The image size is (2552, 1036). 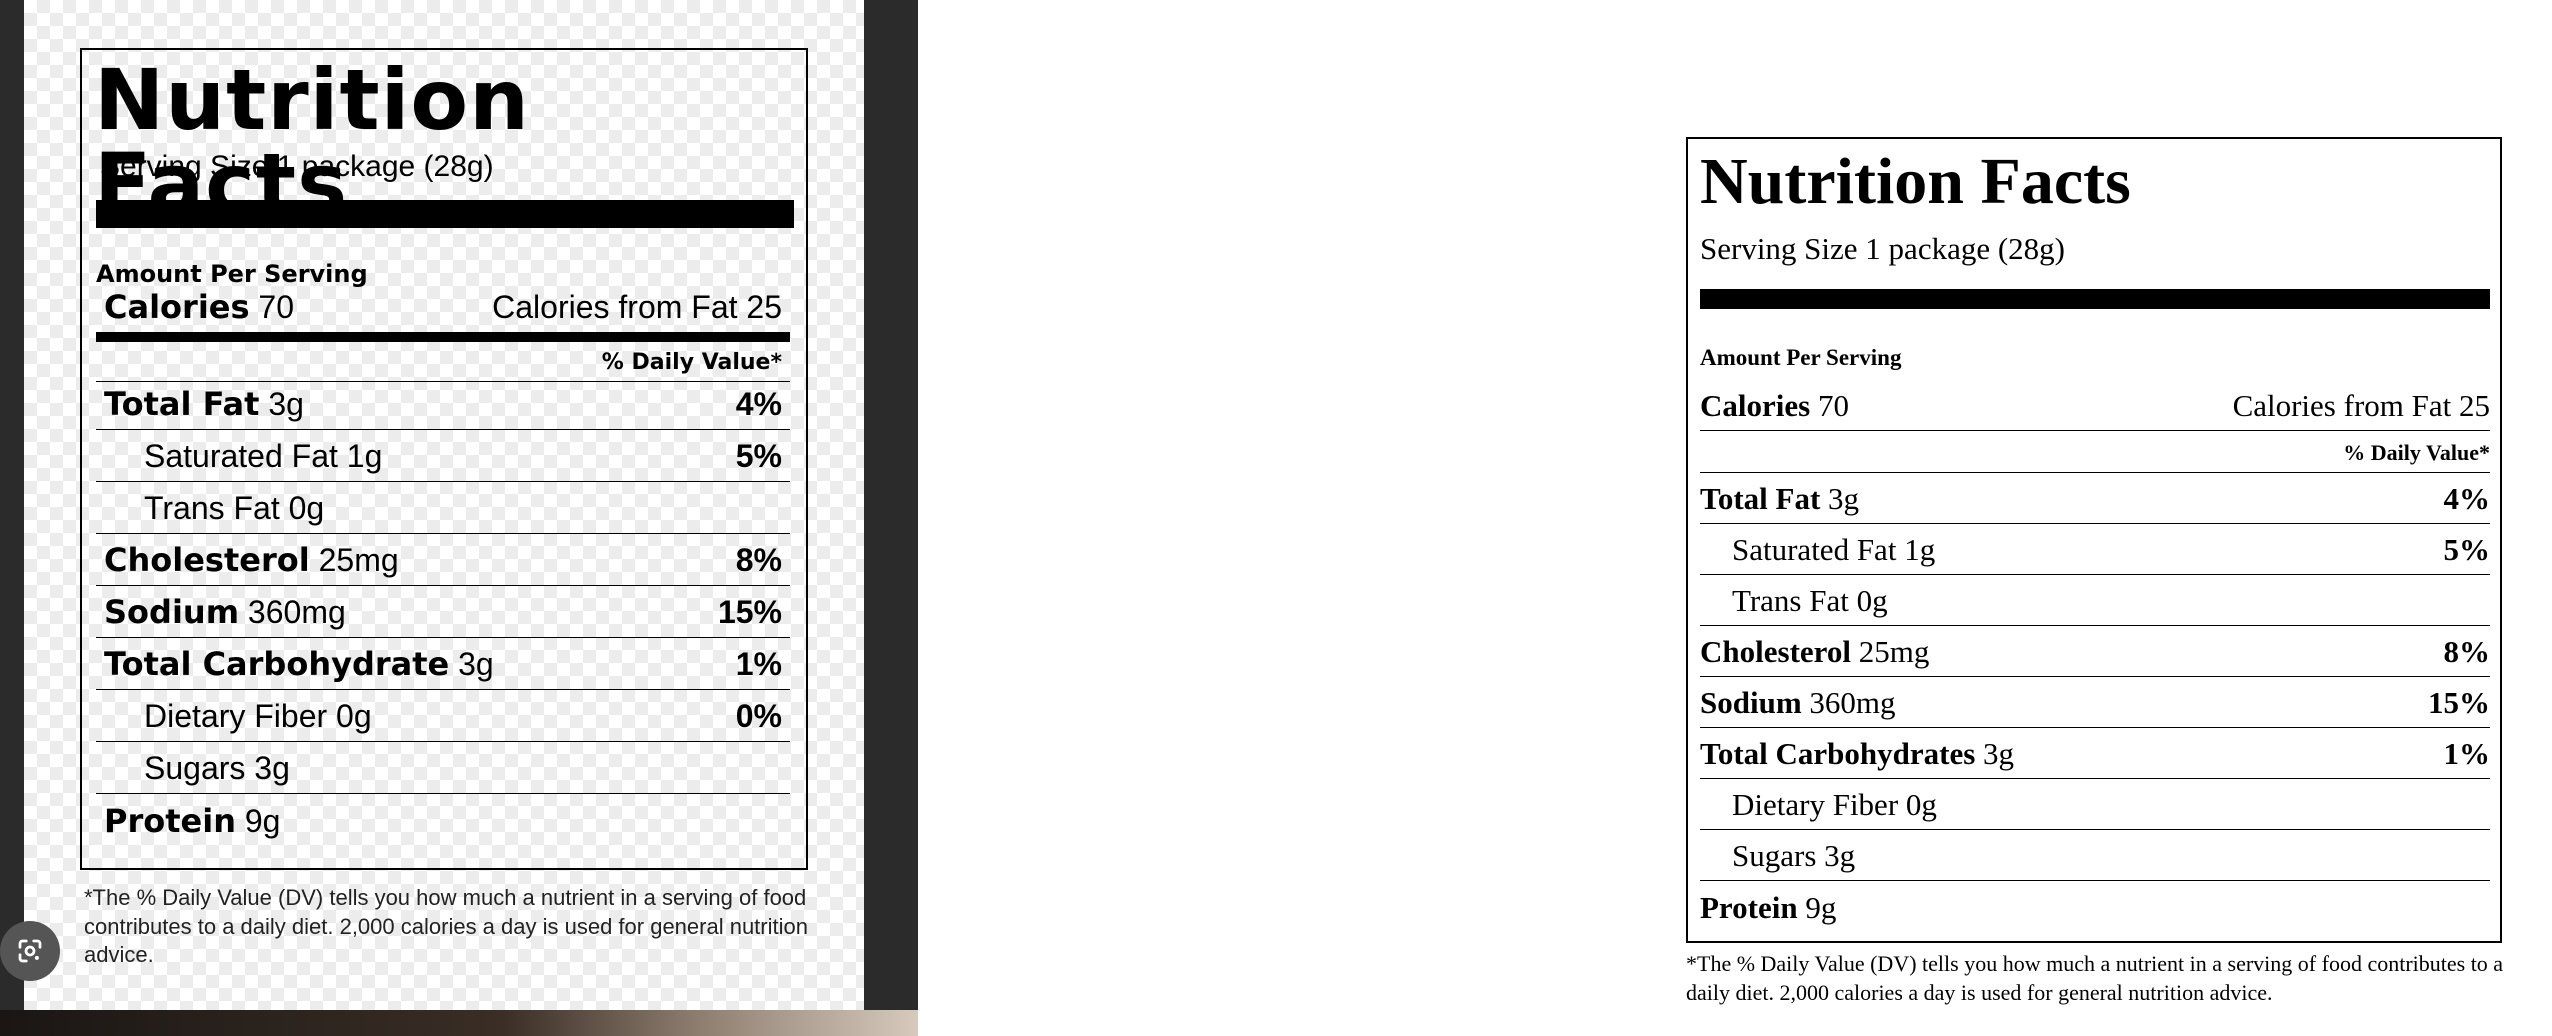 I want to click on google-lens-button, so click(x=30, y=951).